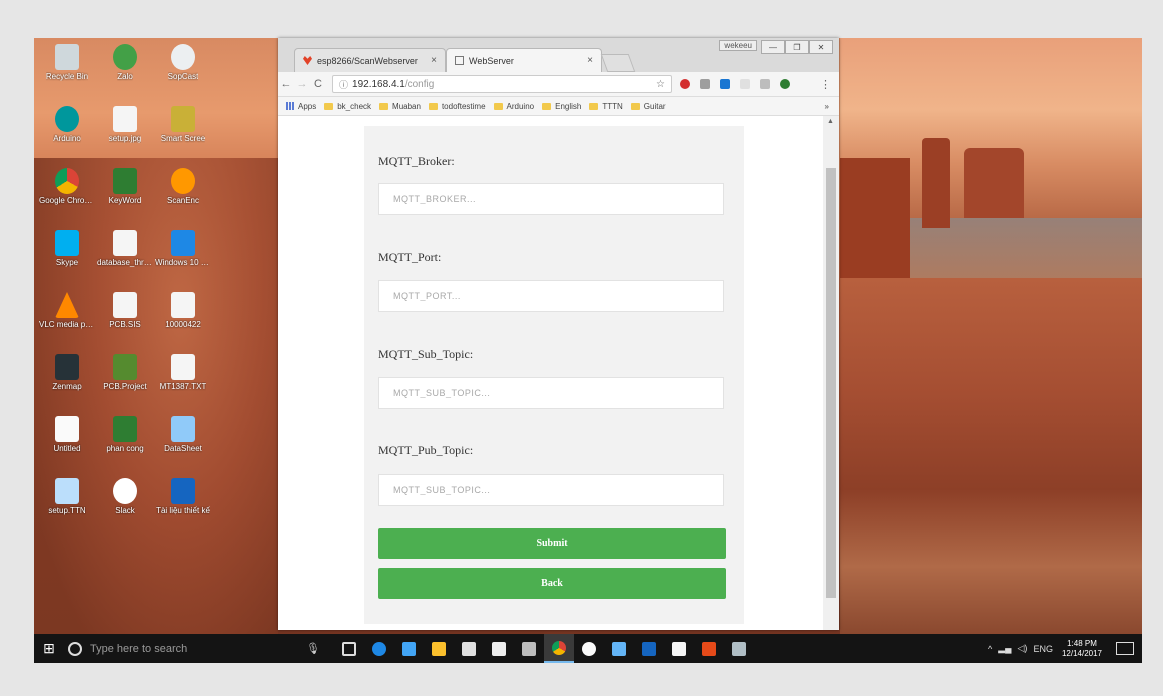  Describe the element at coordinates (618, 63) in the screenshot. I see `new-tab-button` at that location.